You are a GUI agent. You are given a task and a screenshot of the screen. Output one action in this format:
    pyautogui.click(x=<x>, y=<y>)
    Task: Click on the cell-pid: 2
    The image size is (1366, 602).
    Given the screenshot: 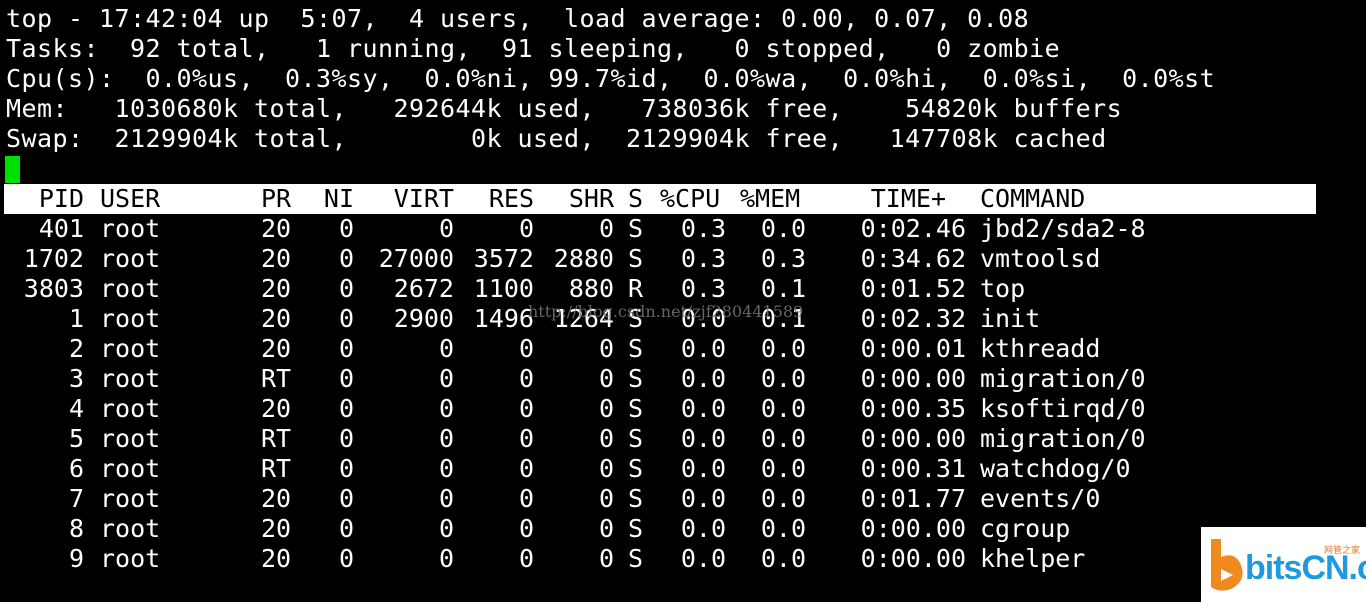 What is the action you would take?
    pyautogui.click(x=76, y=348)
    